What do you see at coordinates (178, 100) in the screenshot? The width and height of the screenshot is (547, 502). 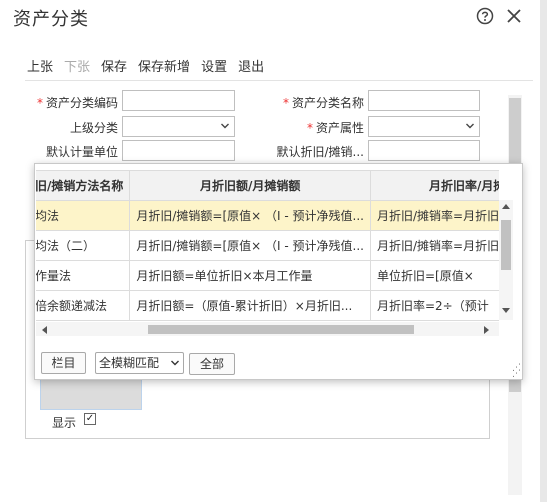 I see `code-input` at bounding box center [178, 100].